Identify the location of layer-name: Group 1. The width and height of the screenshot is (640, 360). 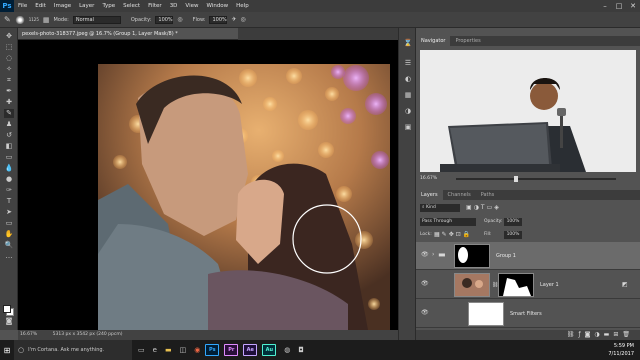
(506, 256).